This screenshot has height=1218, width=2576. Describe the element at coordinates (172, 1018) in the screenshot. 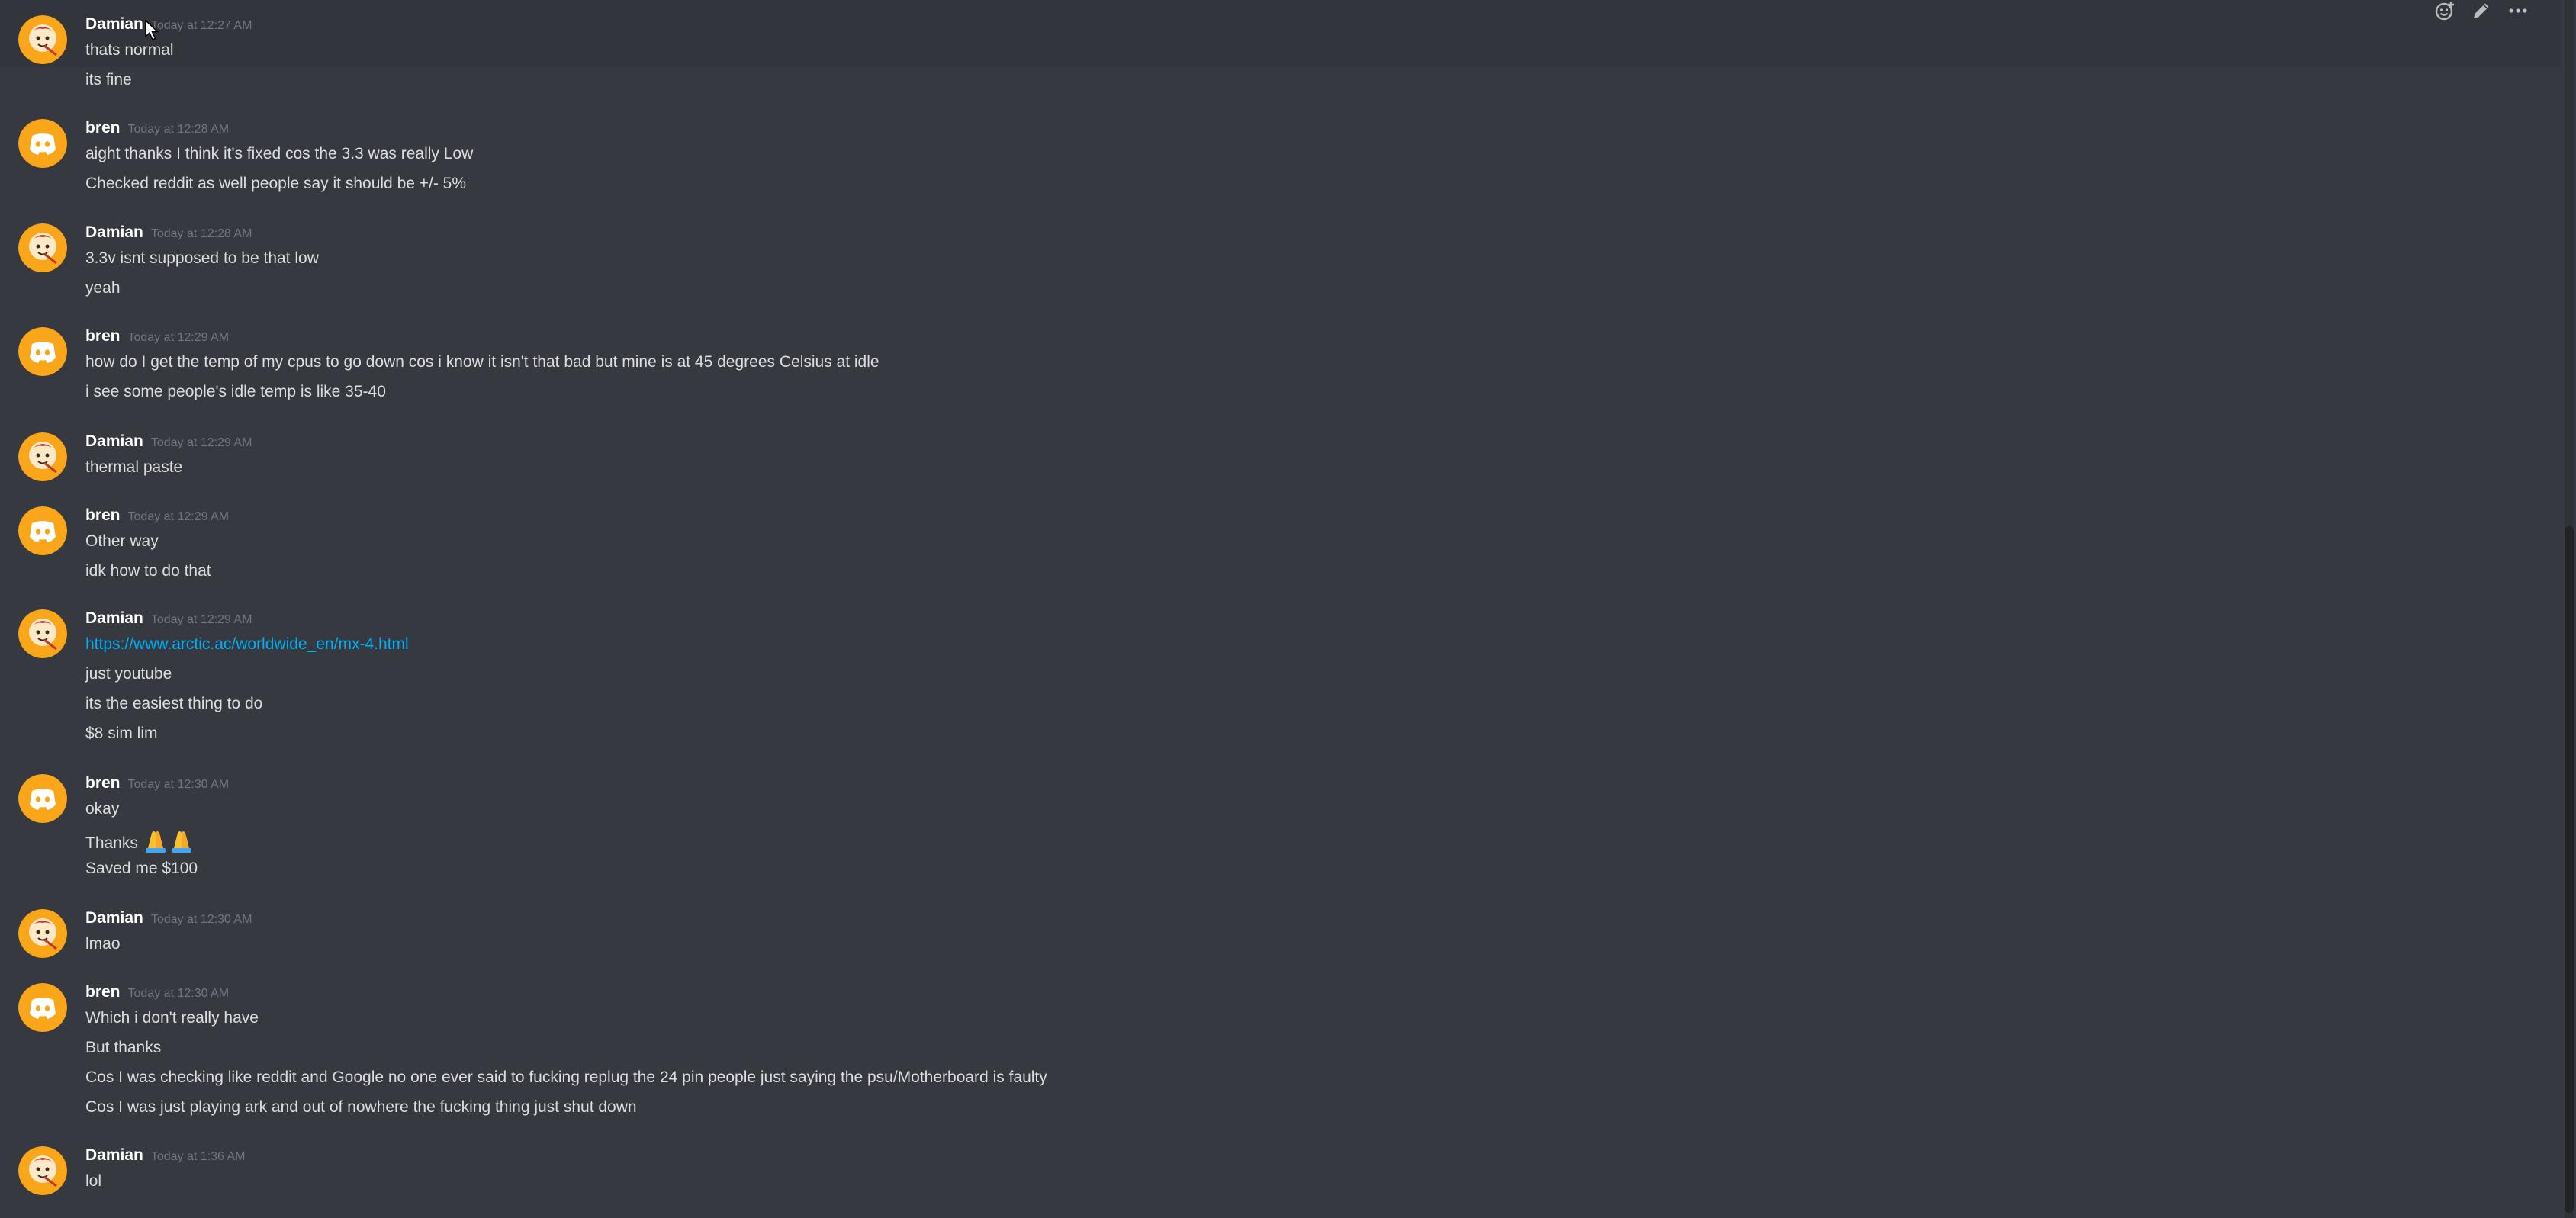

I see `message-line: Which i don't really have` at that location.